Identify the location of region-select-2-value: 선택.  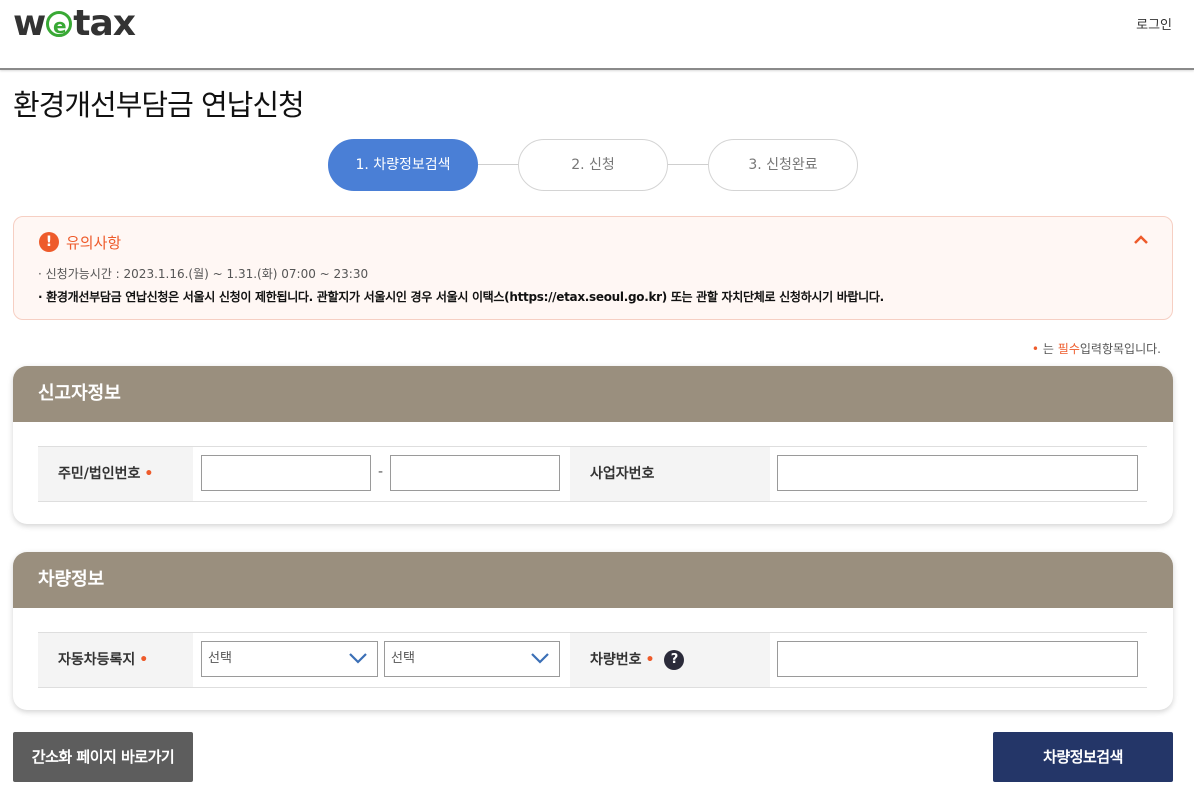
(403, 658).